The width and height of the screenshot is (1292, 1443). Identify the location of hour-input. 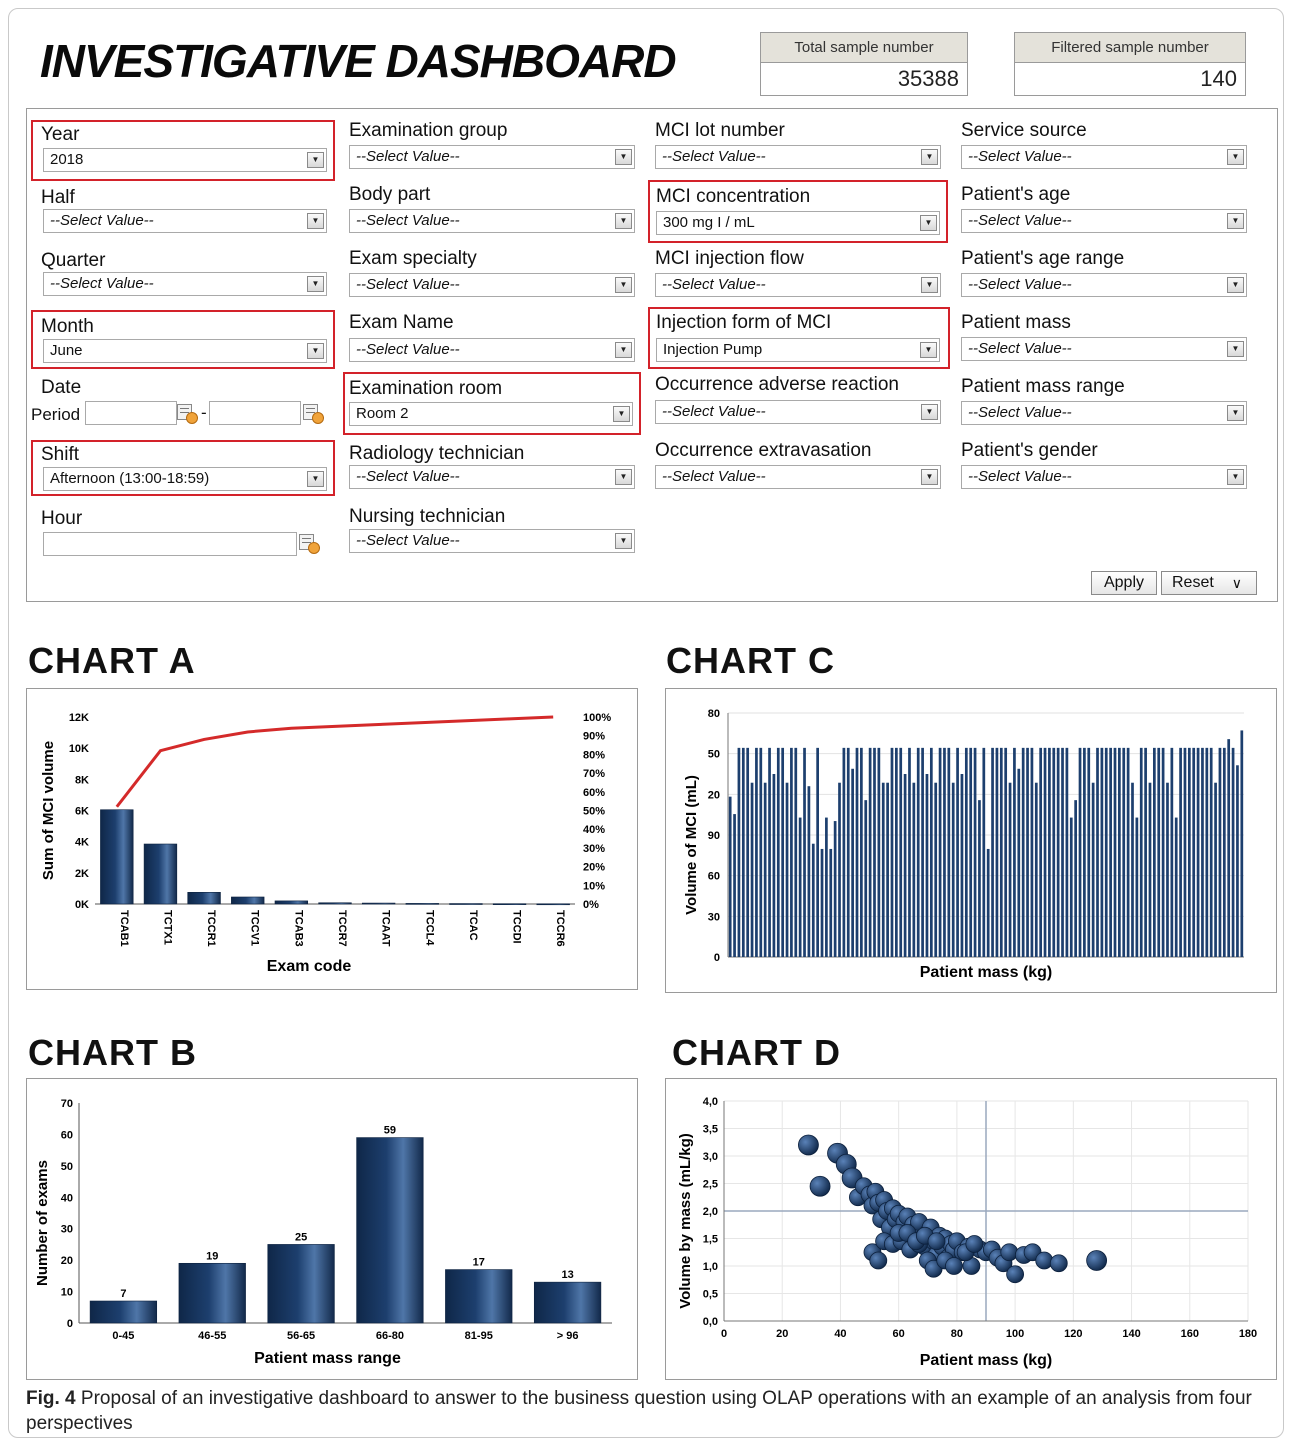
(170, 544).